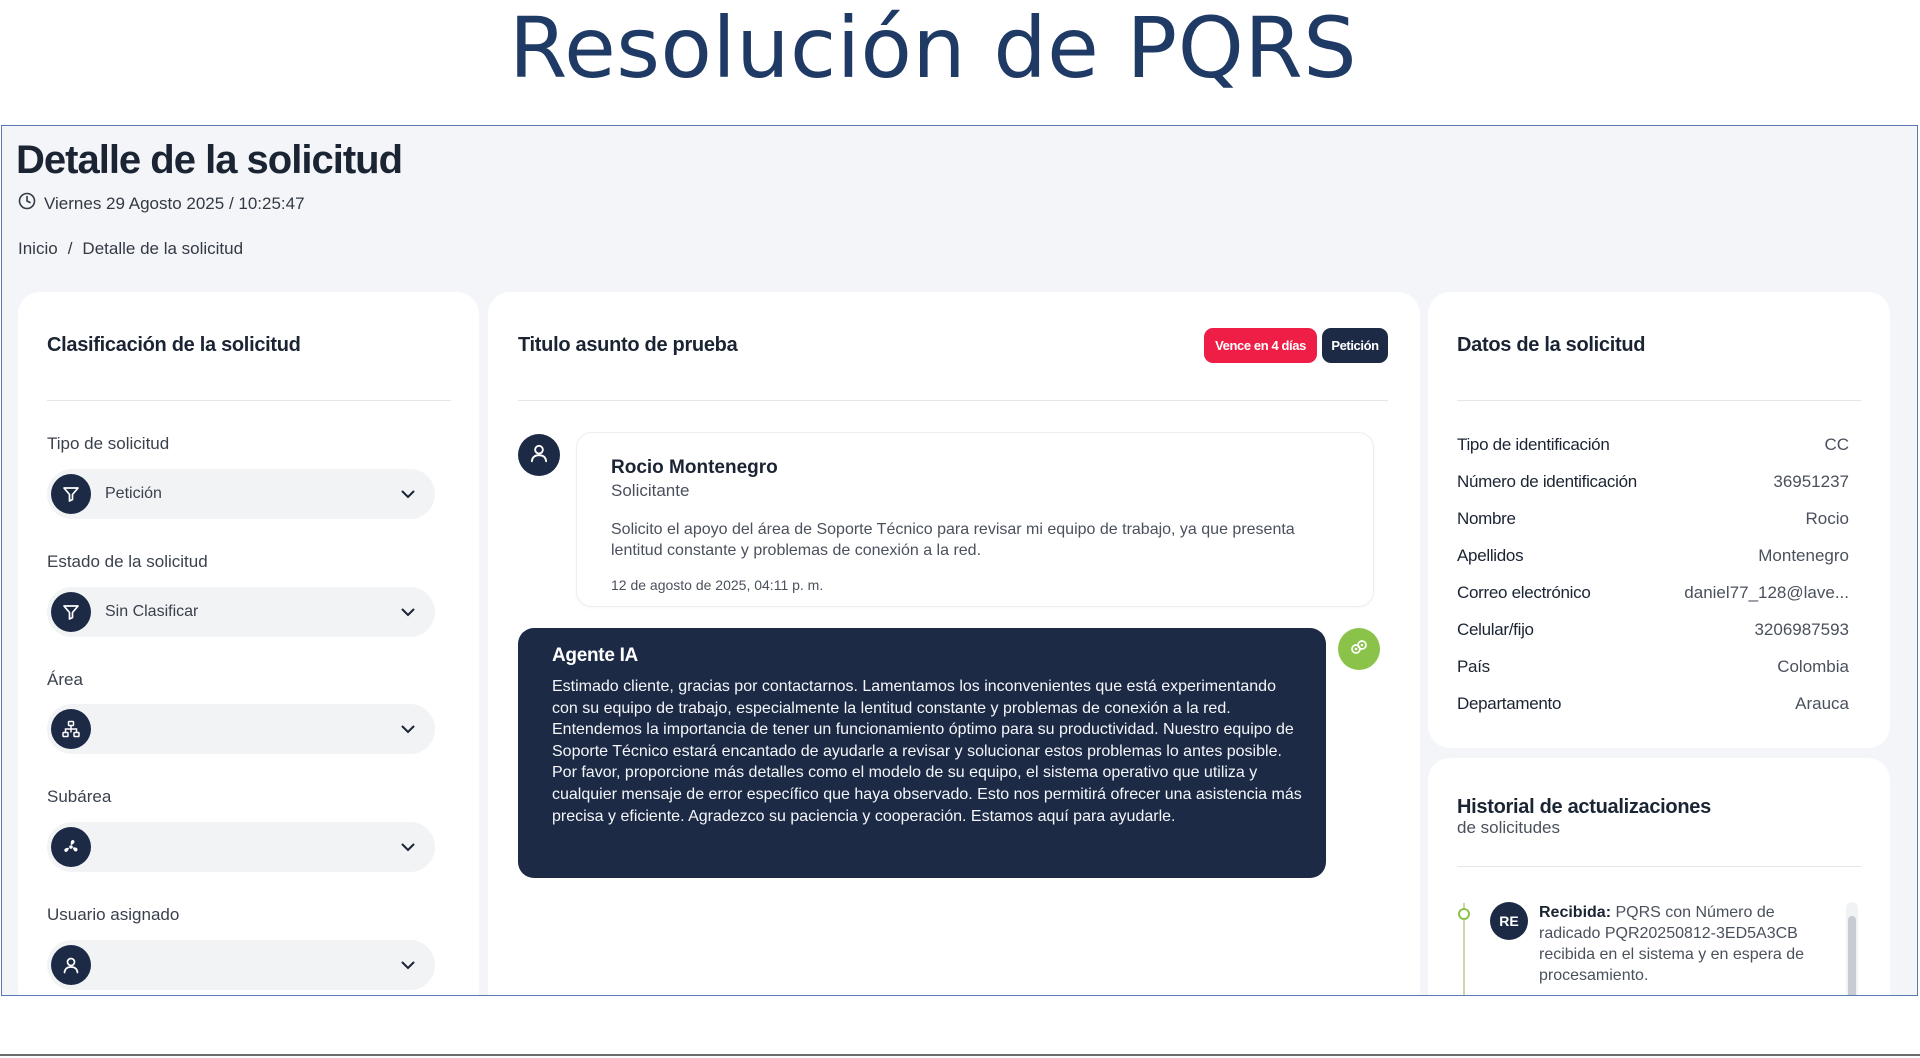 This screenshot has width=1920, height=1058. Describe the element at coordinates (960, 1055) in the screenshot. I see `slide-bottom-line` at that location.